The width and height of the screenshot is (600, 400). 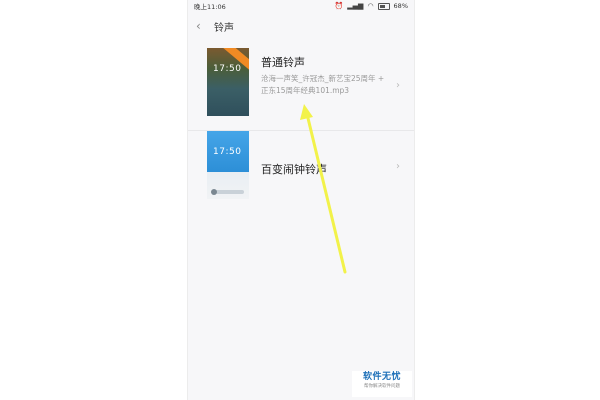 I want to click on watermark-subtitle: 帮你解决软件问题, so click(x=382, y=386).